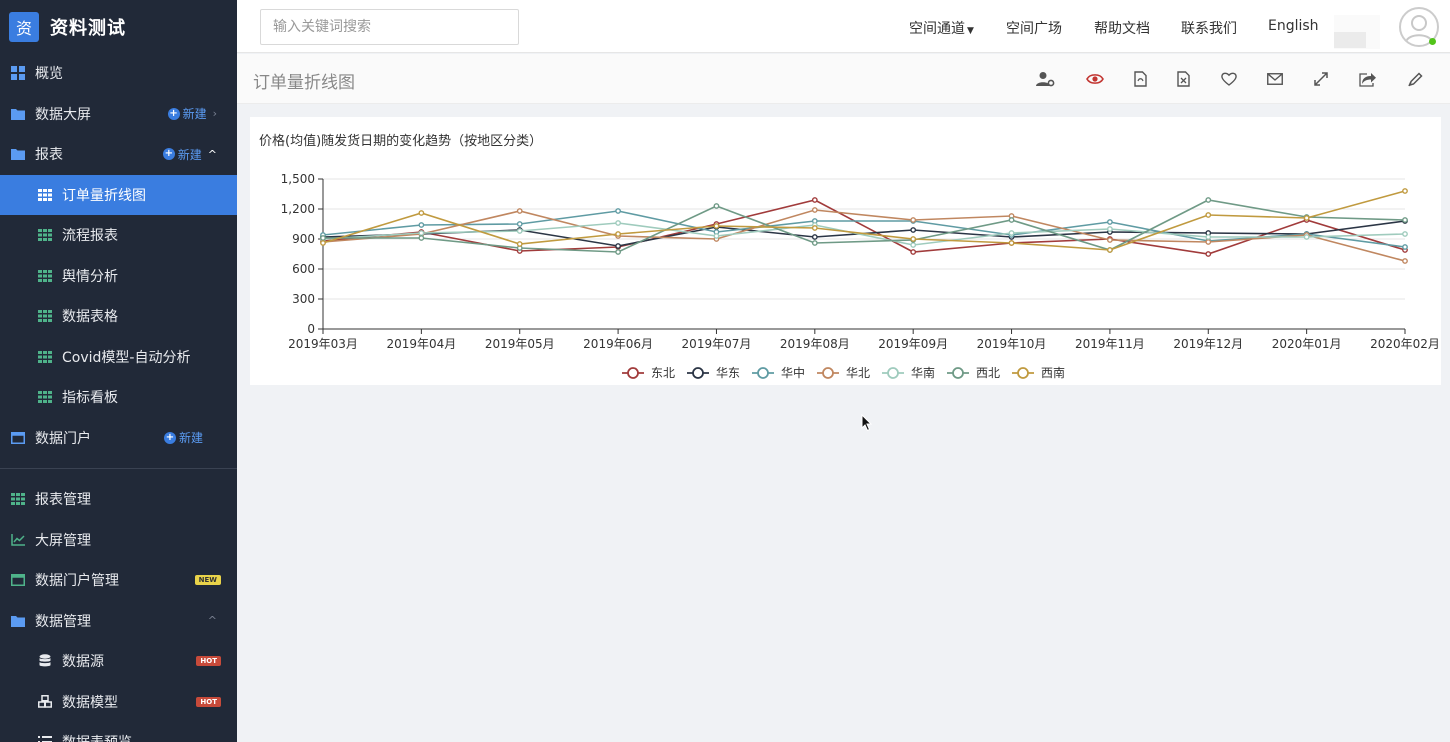  Describe the element at coordinates (1293, 26) in the screenshot. I see `language-switch-link: English` at that location.